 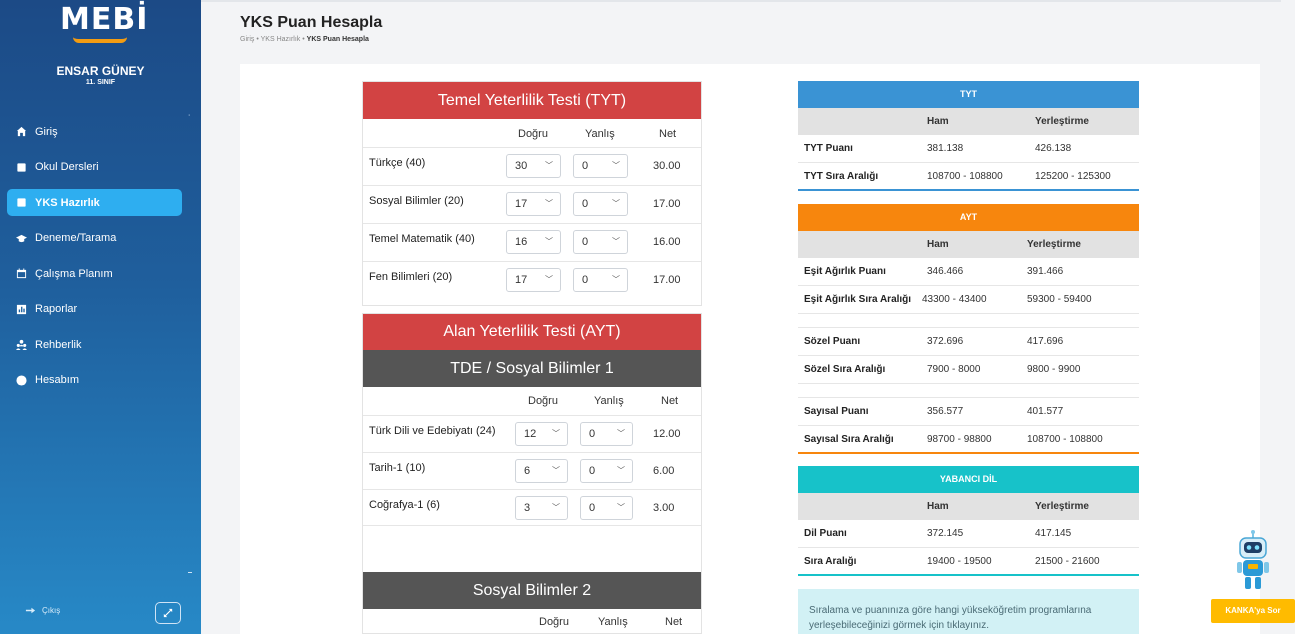 What do you see at coordinates (613, 622) in the screenshot?
I see `ayt-s2-col-yanlis: Yanlış` at bounding box center [613, 622].